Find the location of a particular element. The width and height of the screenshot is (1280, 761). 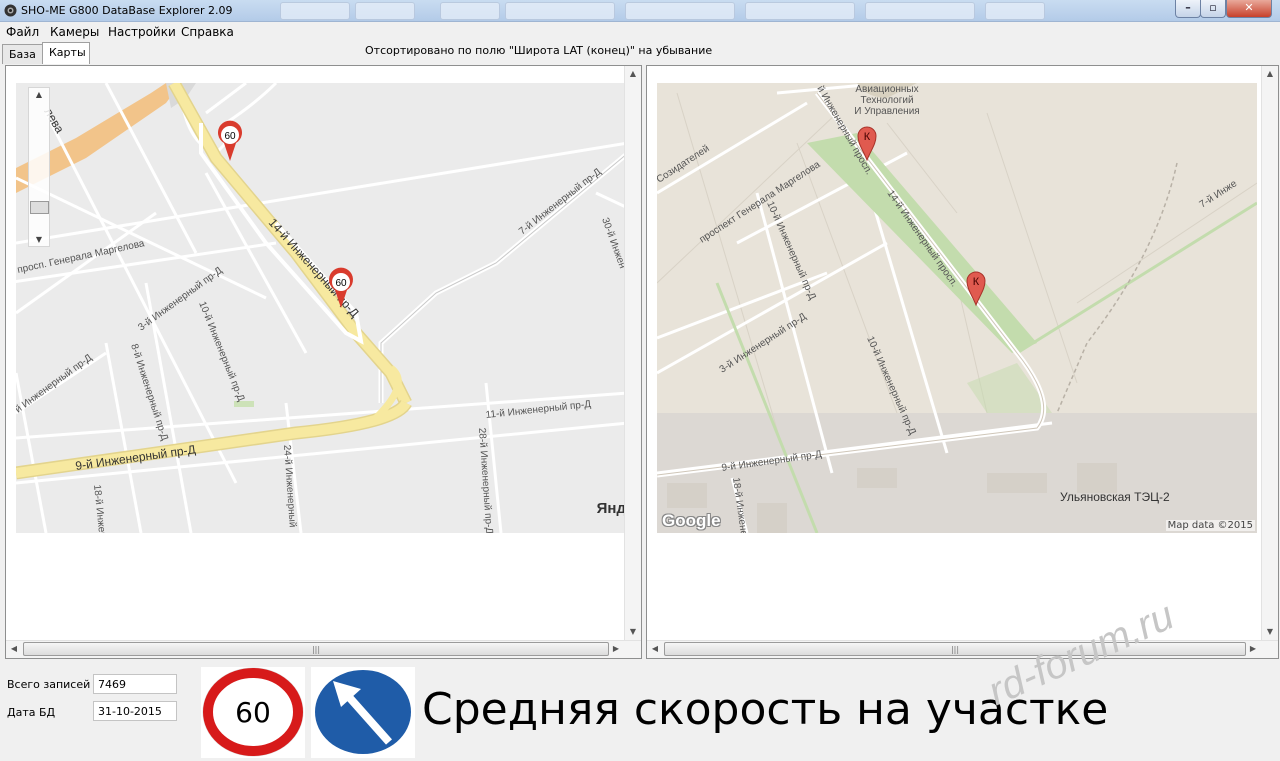

poi-line: И Управления is located at coordinates (886, 111).